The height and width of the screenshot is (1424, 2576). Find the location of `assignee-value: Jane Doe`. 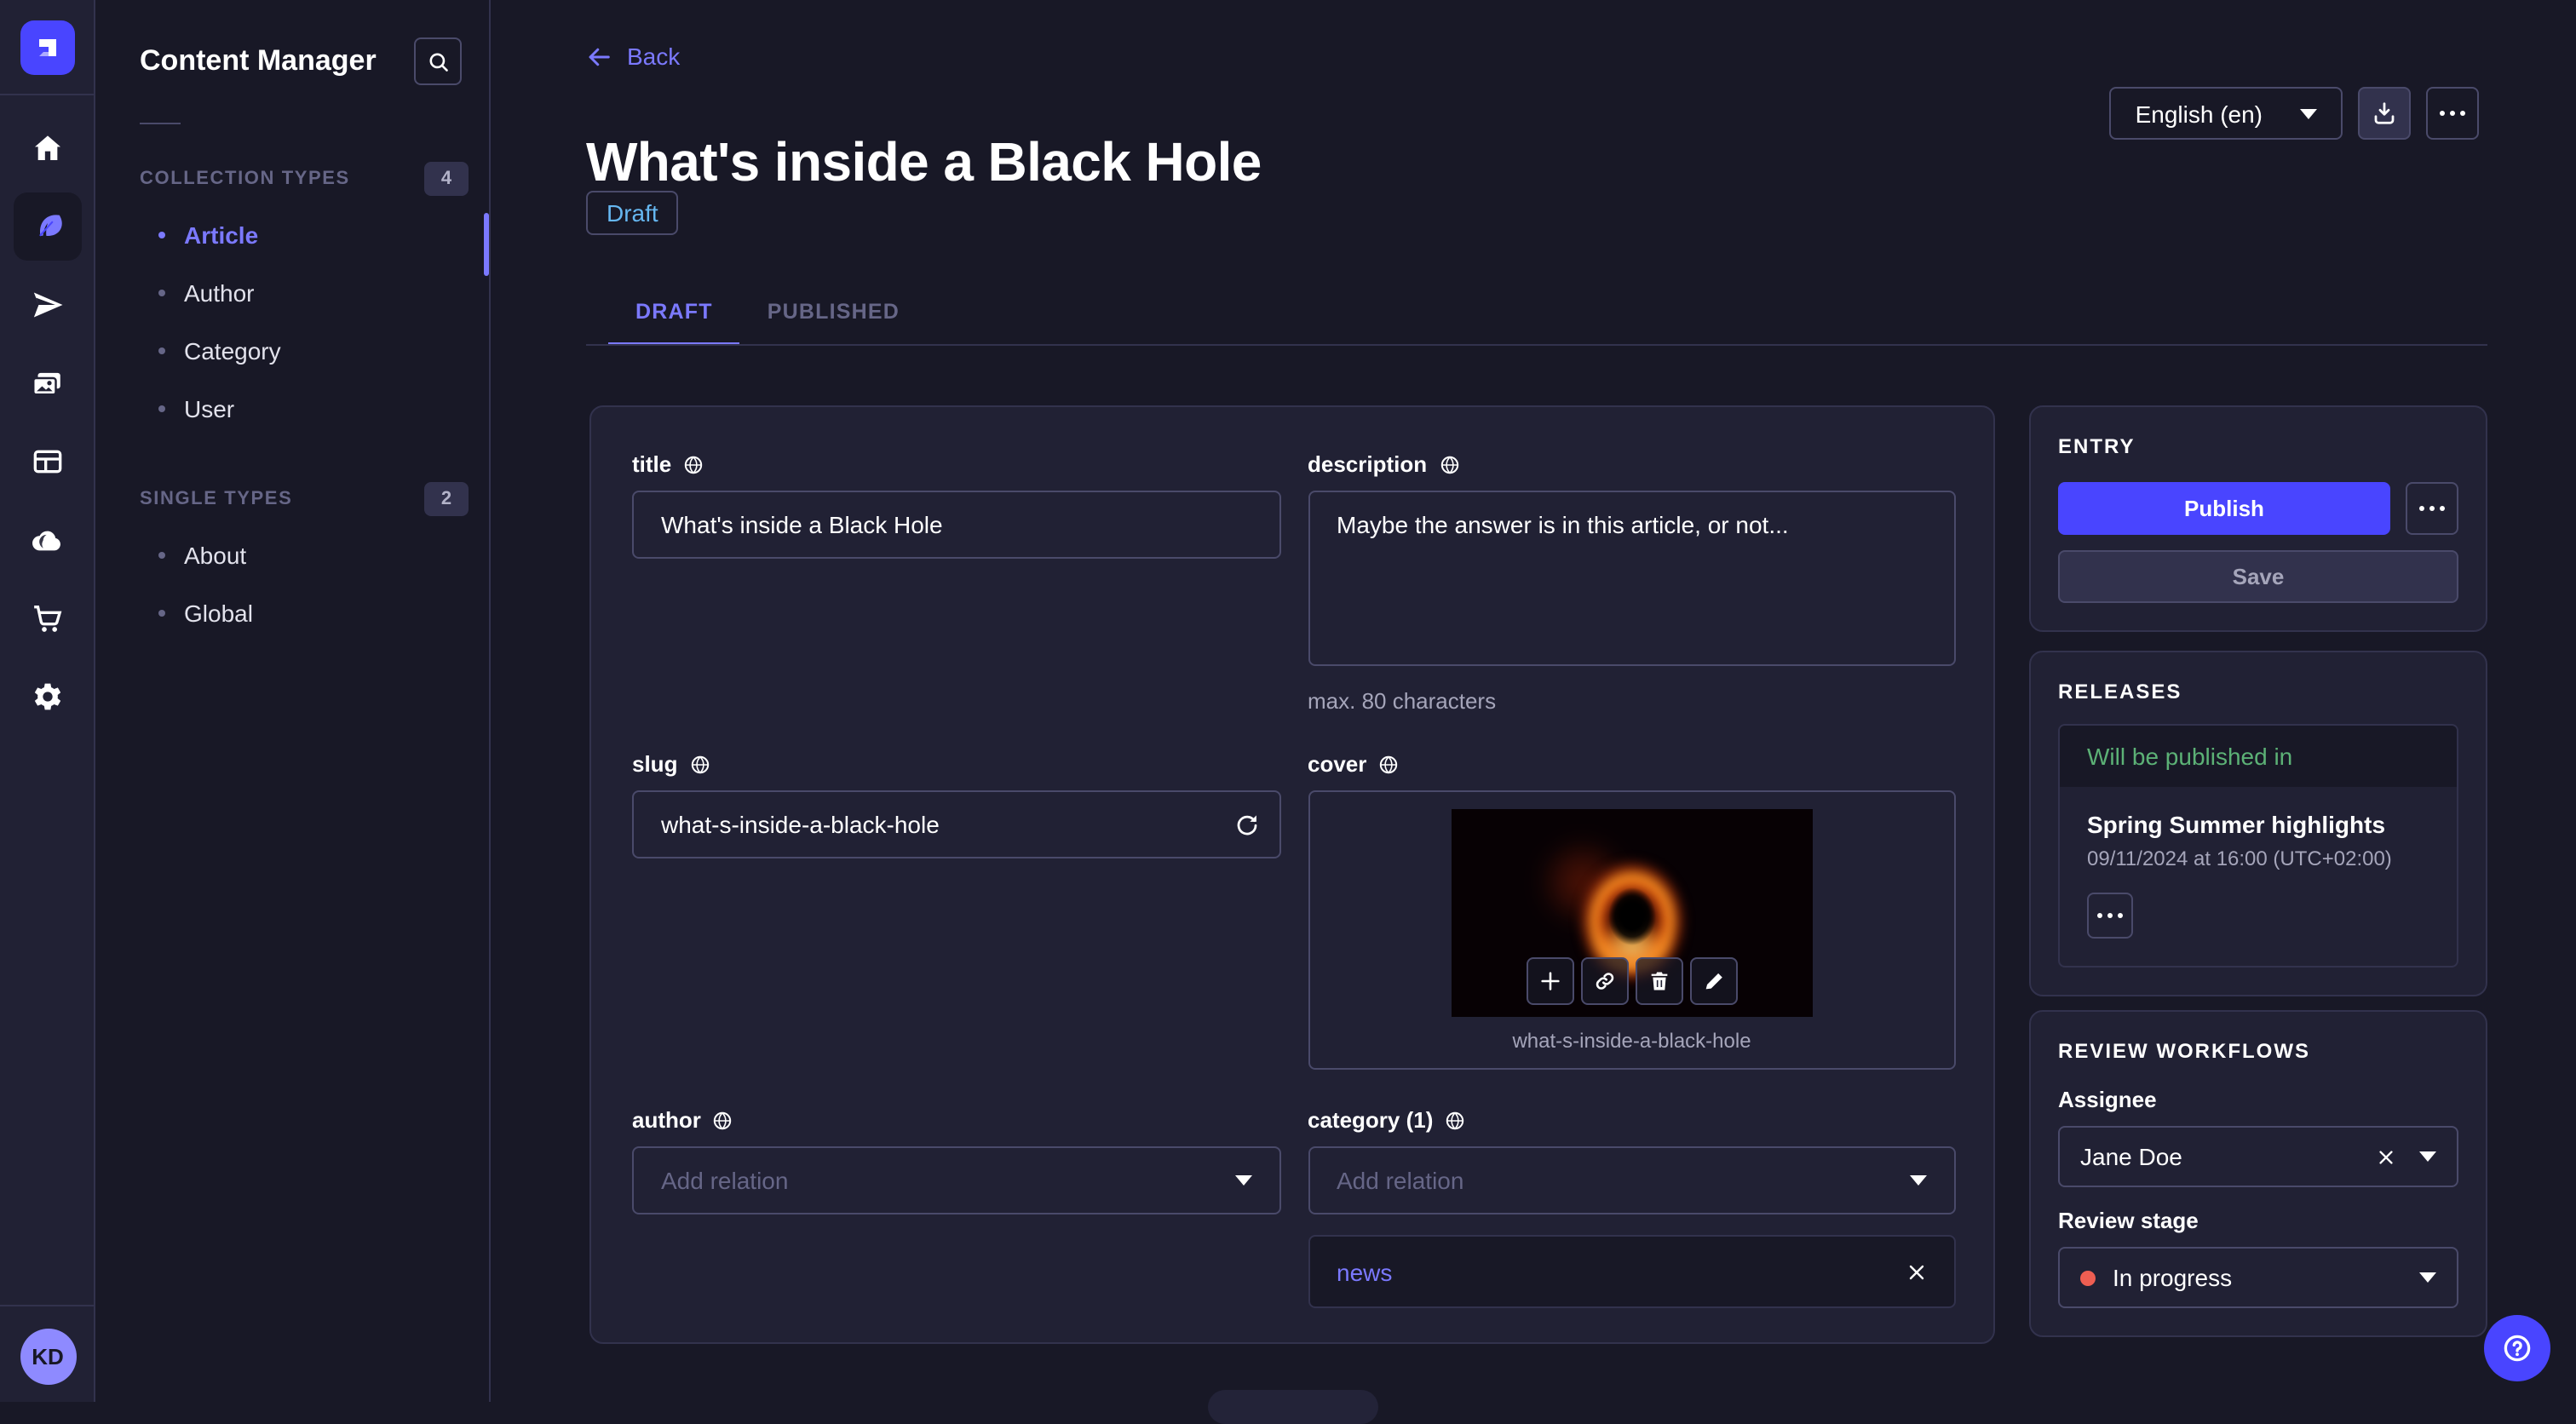

assignee-value: Jane Doe is located at coordinates (2131, 1157).